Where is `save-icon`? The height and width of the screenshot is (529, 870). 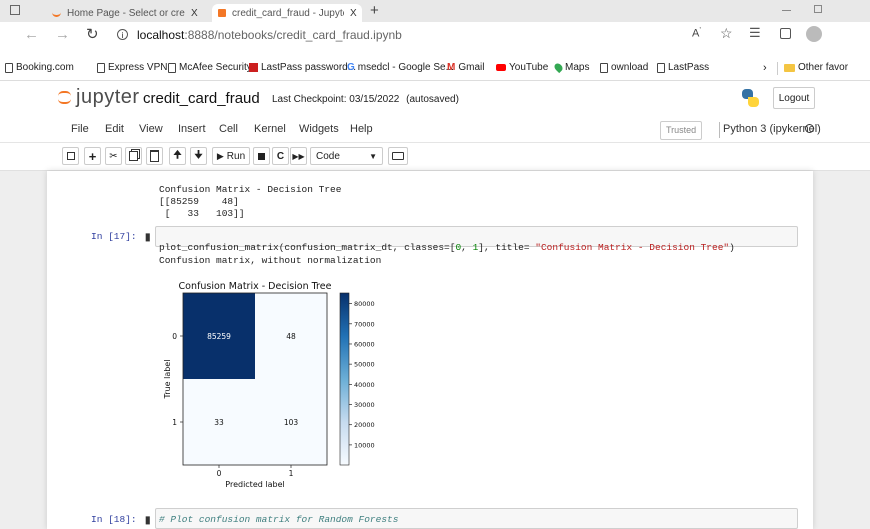
save-icon is located at coordinates (70, 156).